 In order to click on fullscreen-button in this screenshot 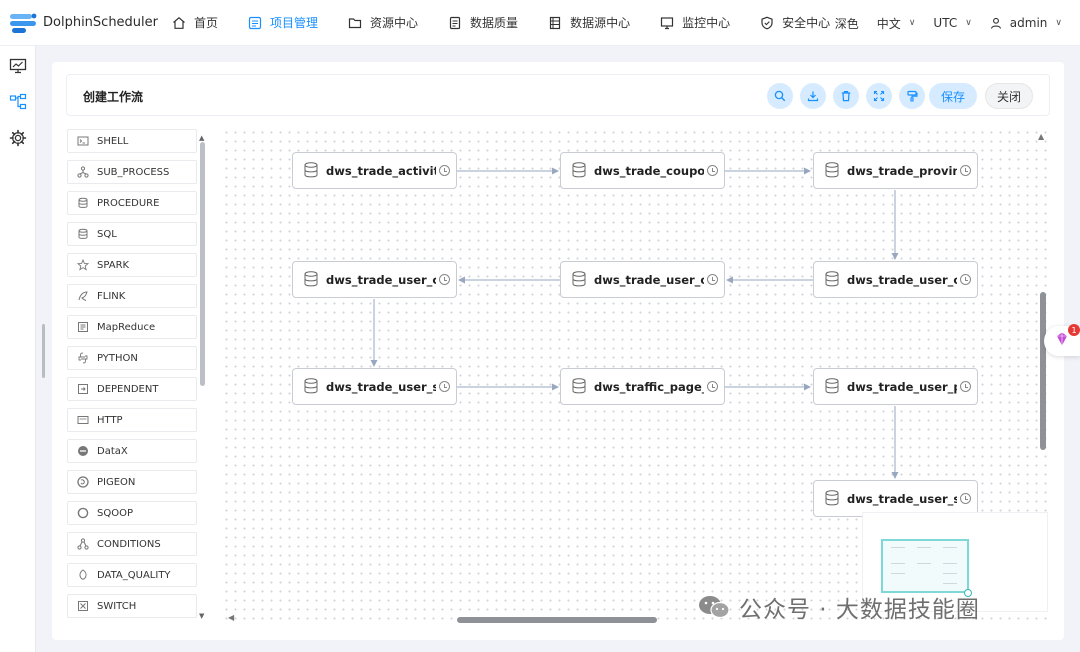, I will do `click(879, 96)`.